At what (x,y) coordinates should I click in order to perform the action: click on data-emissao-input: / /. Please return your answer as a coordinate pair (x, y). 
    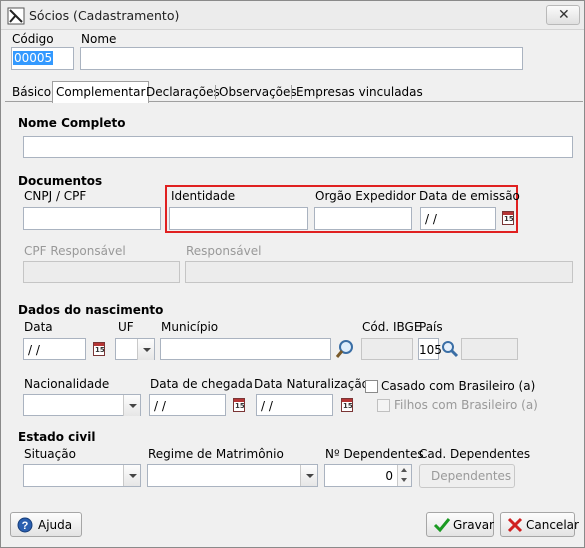
    Looking at the image, I should click on (458, 218).